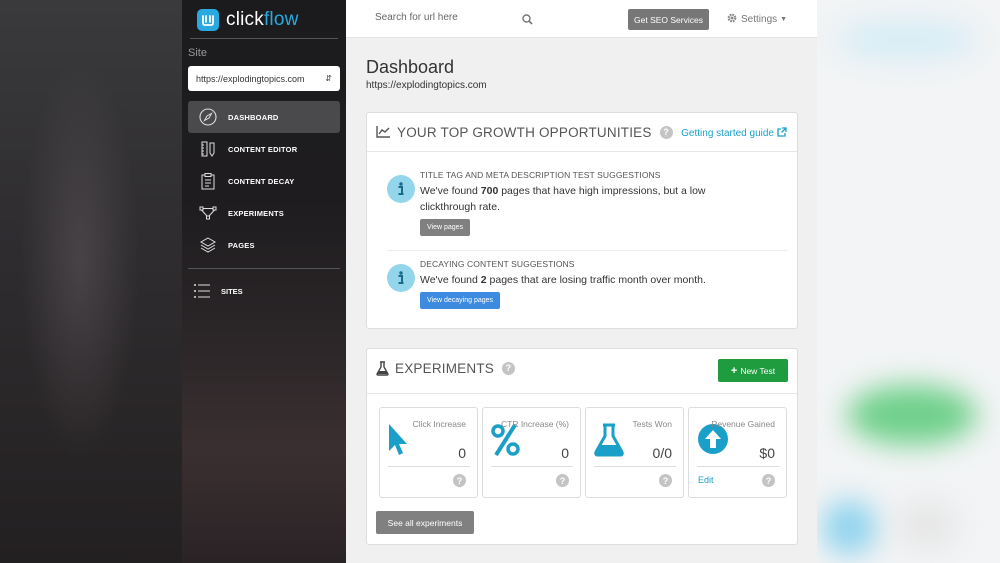 Image resolution: width=1000 pixels, height=563 pixels. Describe the element at coordinates (428, 452) in the screenshot. I see `stat-card-click-increase: Click Increase 0 ?` at that location.